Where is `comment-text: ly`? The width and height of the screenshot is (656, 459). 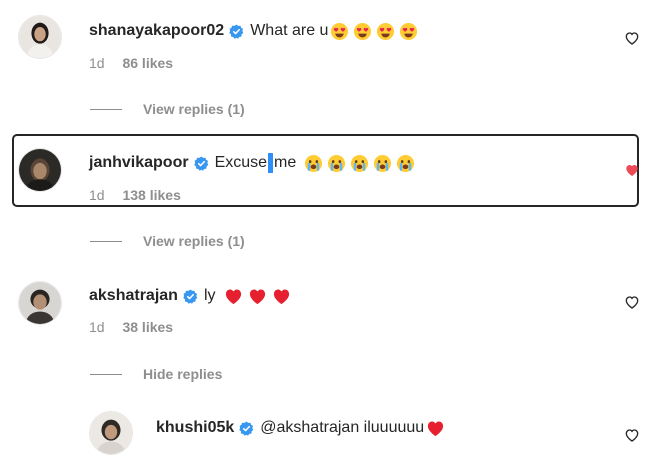 comment-text: ly is located at coordinates (209, 295).